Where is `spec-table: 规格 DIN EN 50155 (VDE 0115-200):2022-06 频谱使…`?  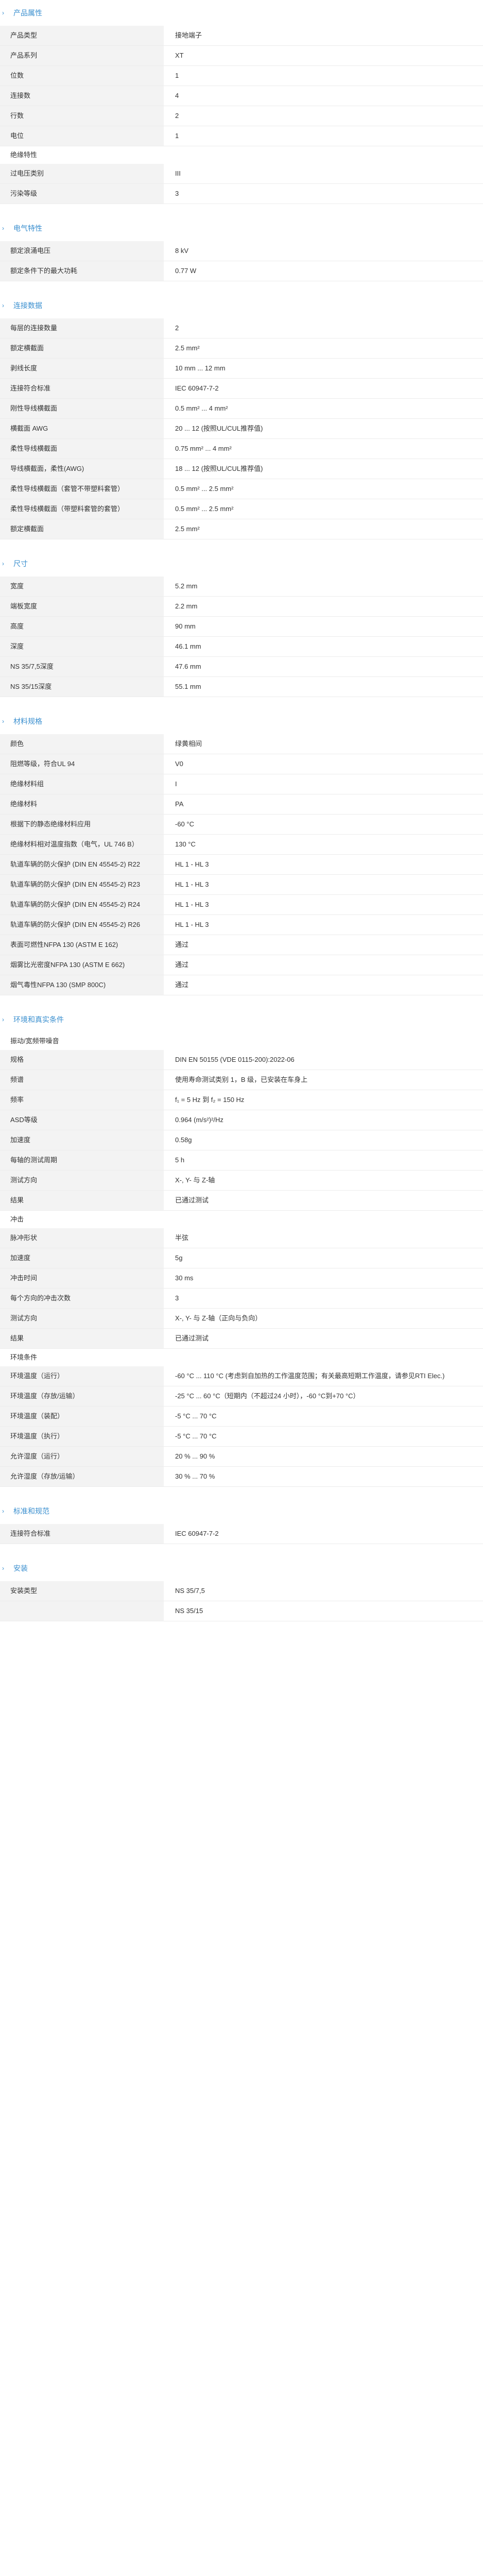 spec-table: 规格 DIN EN 50155 (VDE 0115-200):2022-06 频谱使… is located at coordinates (242, 1130).